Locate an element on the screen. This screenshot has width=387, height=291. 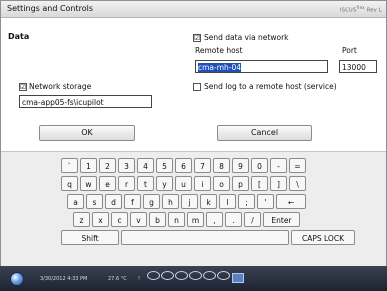
tray-indicators is located at coordinates (189, 276).